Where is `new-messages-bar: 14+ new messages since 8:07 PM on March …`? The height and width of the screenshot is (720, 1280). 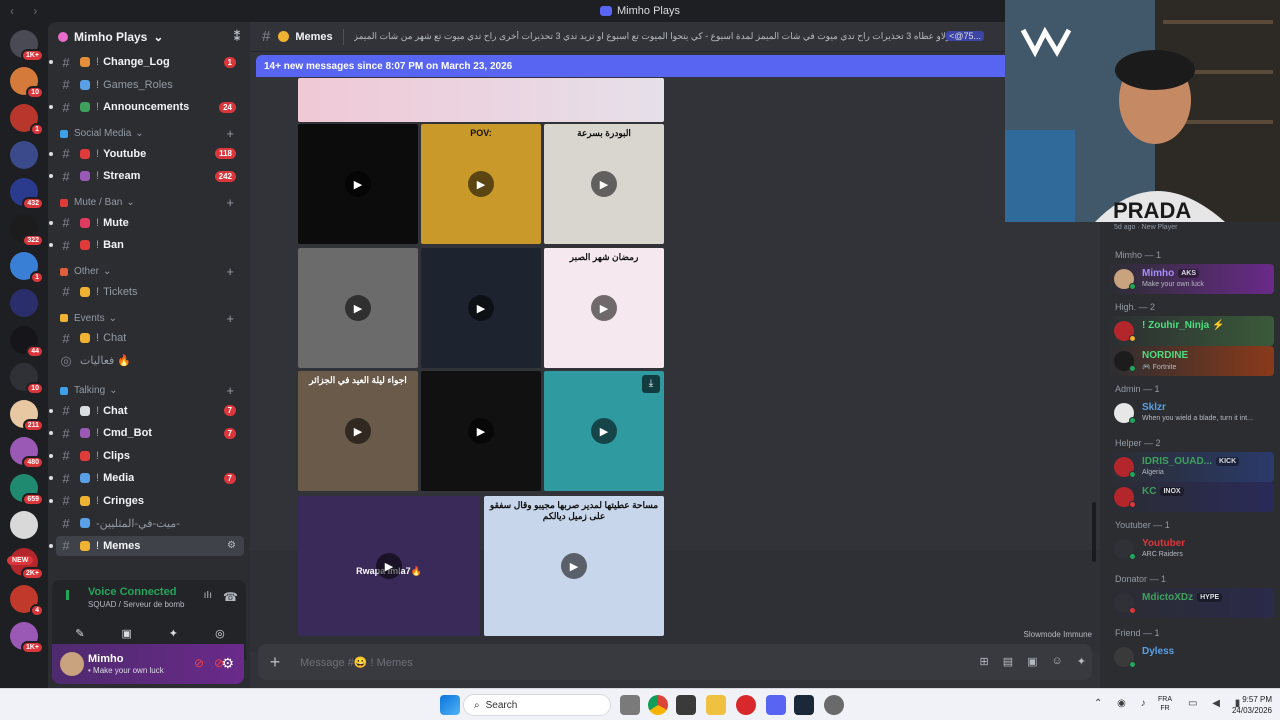
new-messages-bar: 14+ new messages since 8:07 PM on March … is located at coordinates (676, 66).